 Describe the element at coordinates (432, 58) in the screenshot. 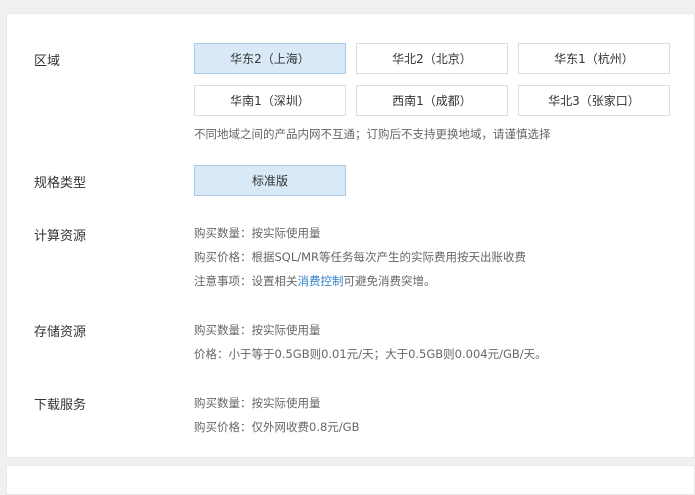

I see `region-option-beijing: 华北2（北京）` at that location.